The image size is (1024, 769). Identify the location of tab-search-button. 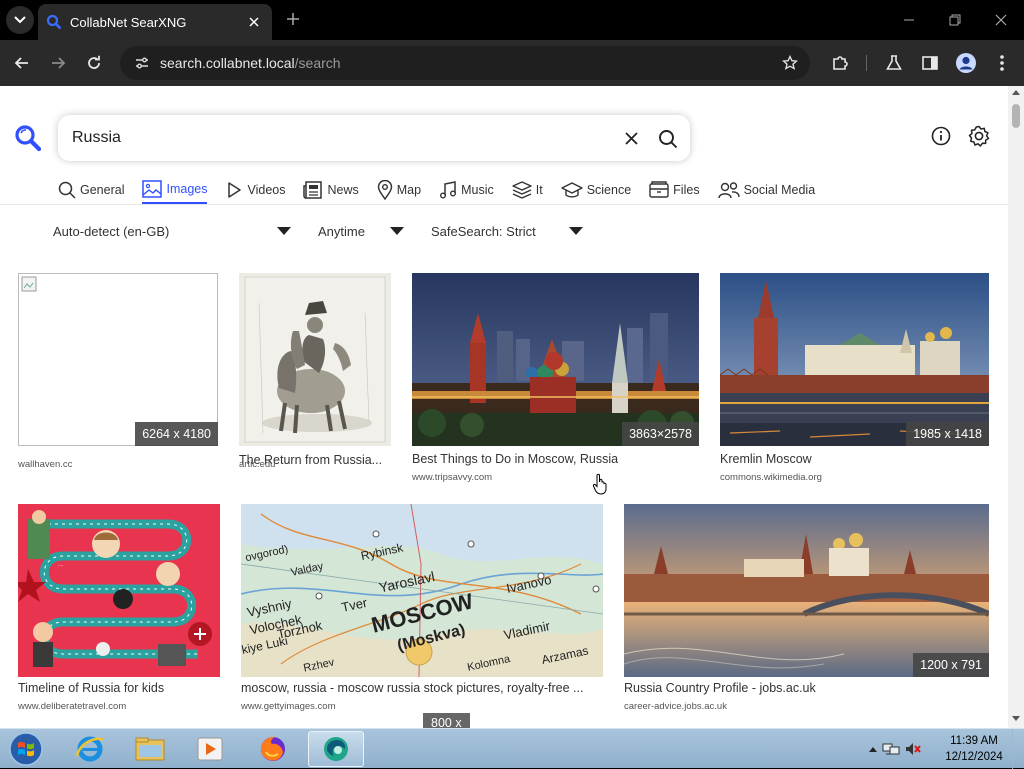
(20, 20).